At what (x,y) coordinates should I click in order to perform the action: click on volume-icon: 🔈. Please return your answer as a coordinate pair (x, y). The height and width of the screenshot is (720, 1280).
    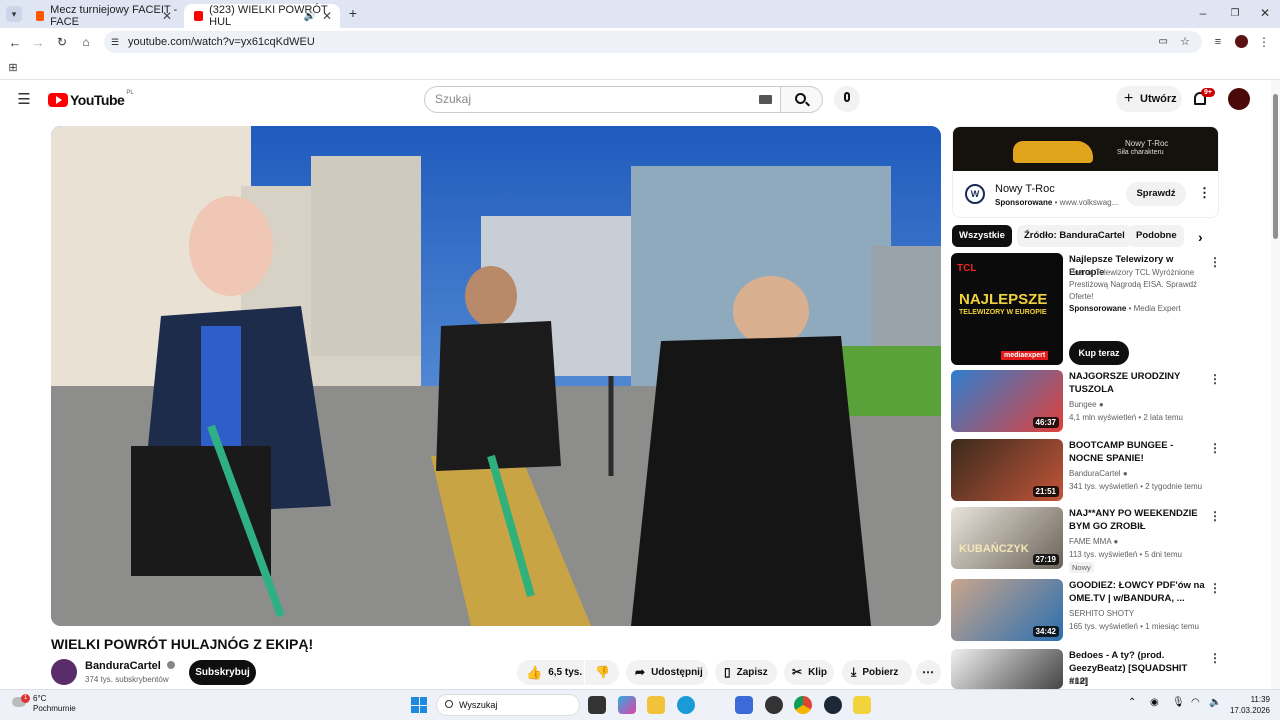
    Looking at the image, I should click on (1215, 702).